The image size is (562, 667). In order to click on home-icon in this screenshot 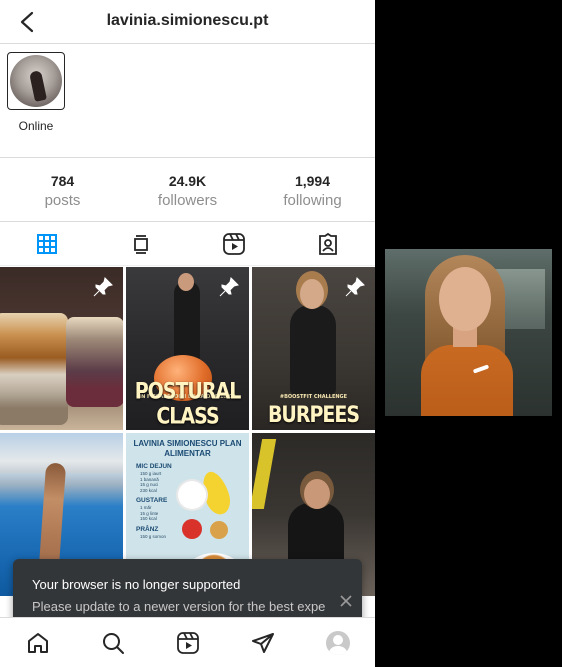, I will do `click(37, 642)`.